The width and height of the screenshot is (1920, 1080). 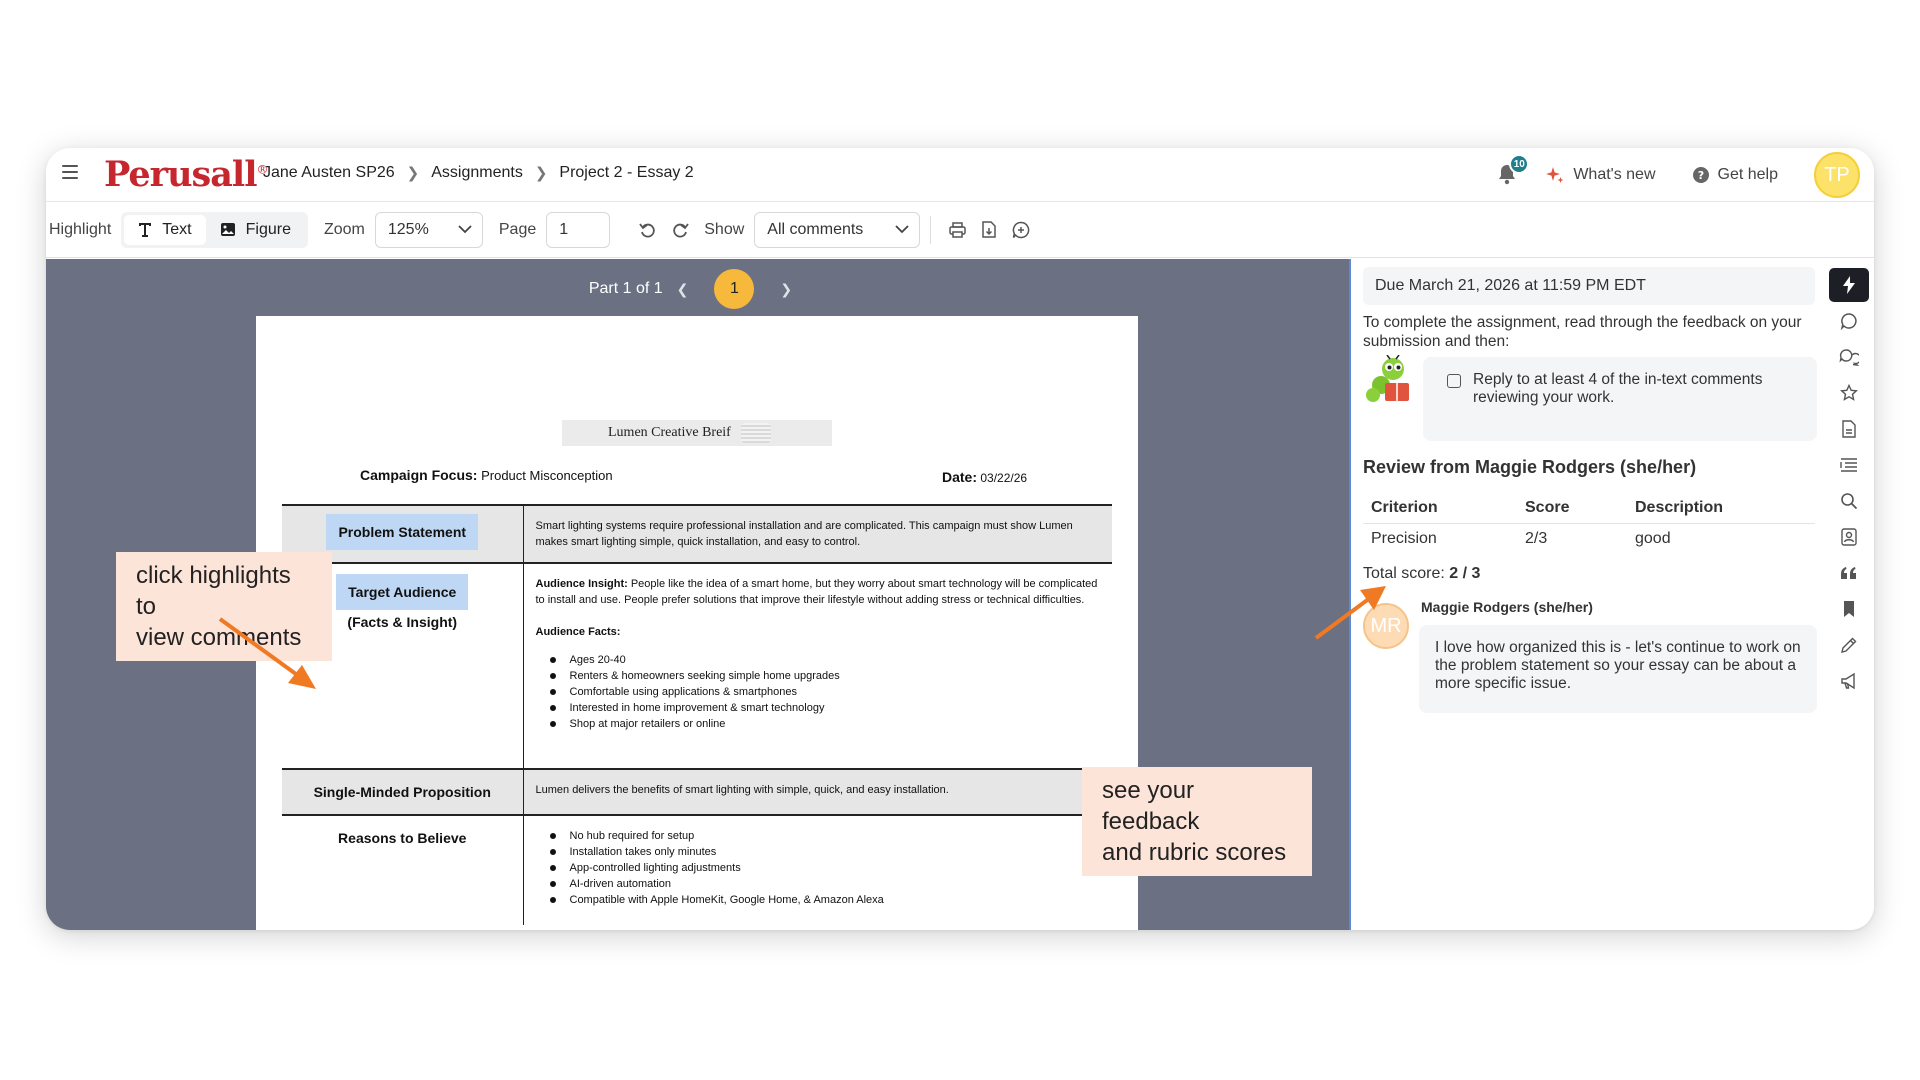 I want to click on list-item: Installation takes only minutes, so click(x=824, y=852).